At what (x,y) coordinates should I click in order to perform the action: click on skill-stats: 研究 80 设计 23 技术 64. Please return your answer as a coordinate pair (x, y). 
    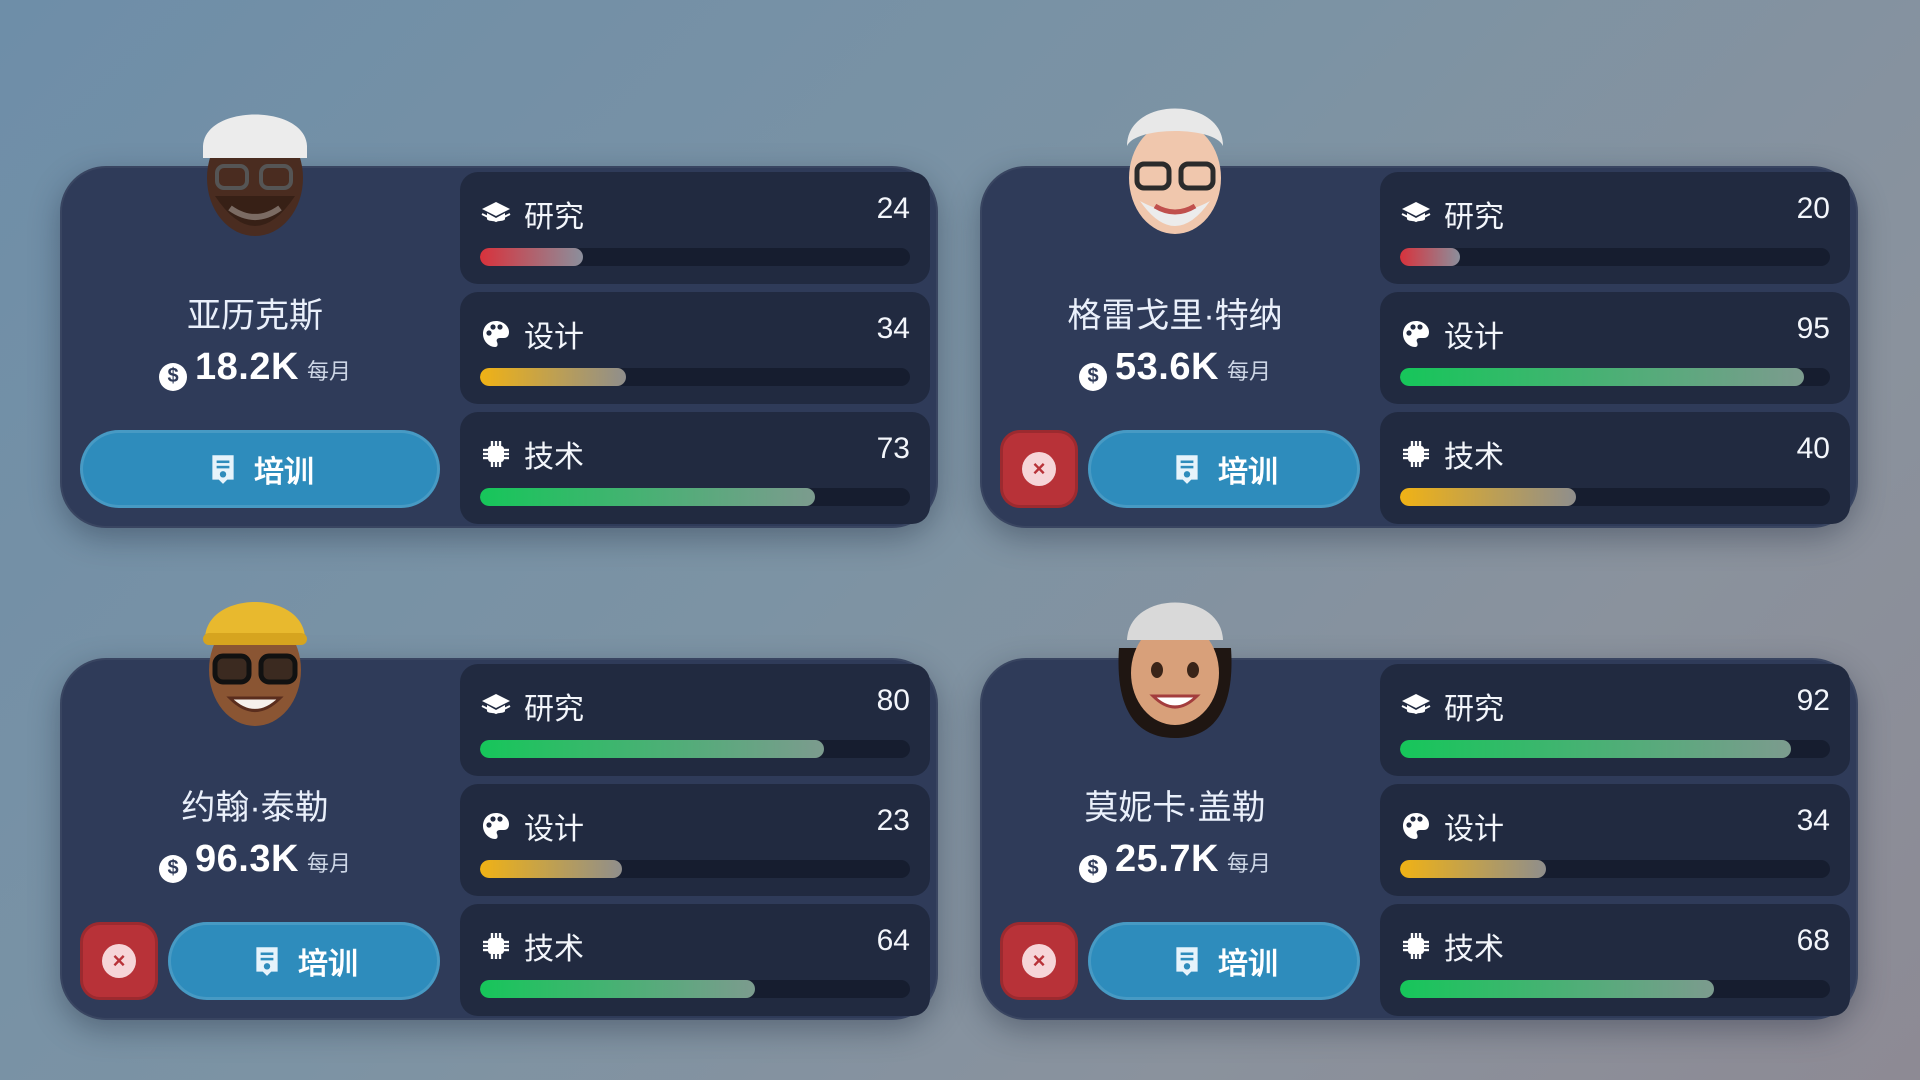
    Looking at the image, I should click on (695, 844).